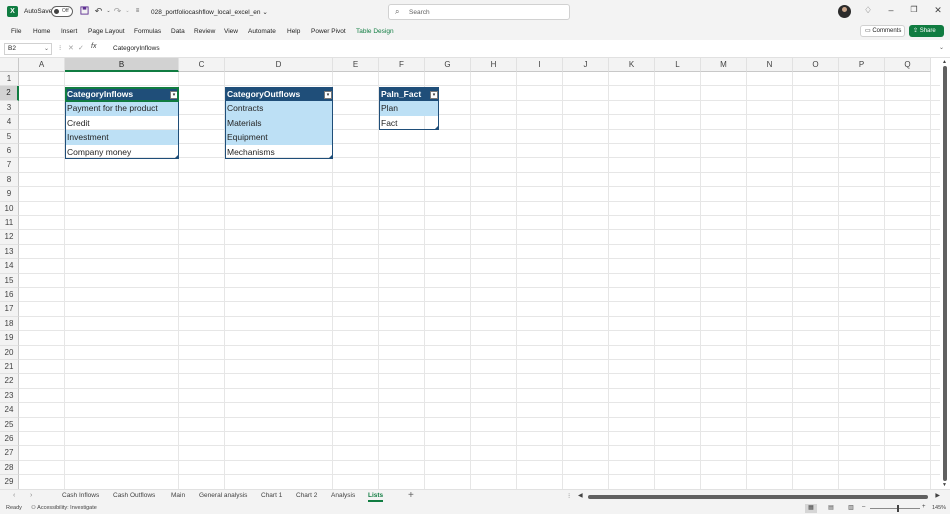 This screenshot has width=950, height=514. Describe the element at coordinates (9, 252) in the screenshot. I see `row-header-13: 13` at that location.